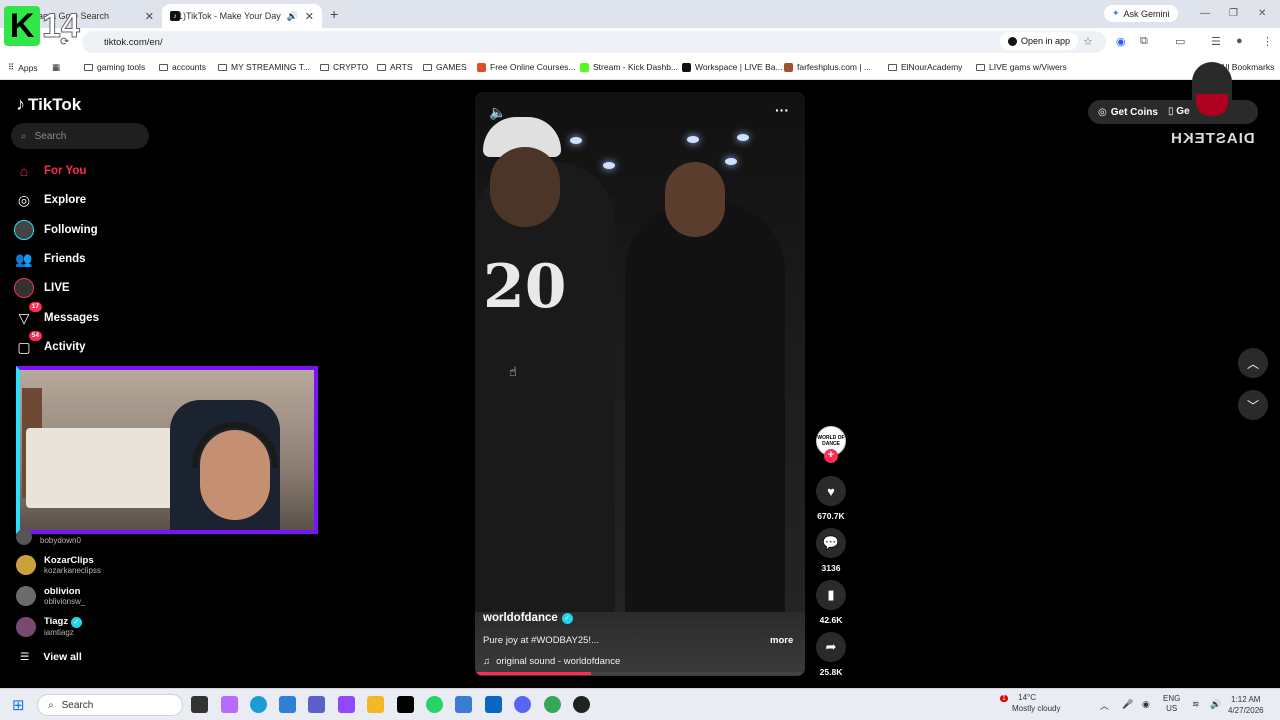 This screenshot has width=1280, height=720. Describe the element at coordinates (782, 110) in the screenshot. I see `more-options-icon: ···` at that location.